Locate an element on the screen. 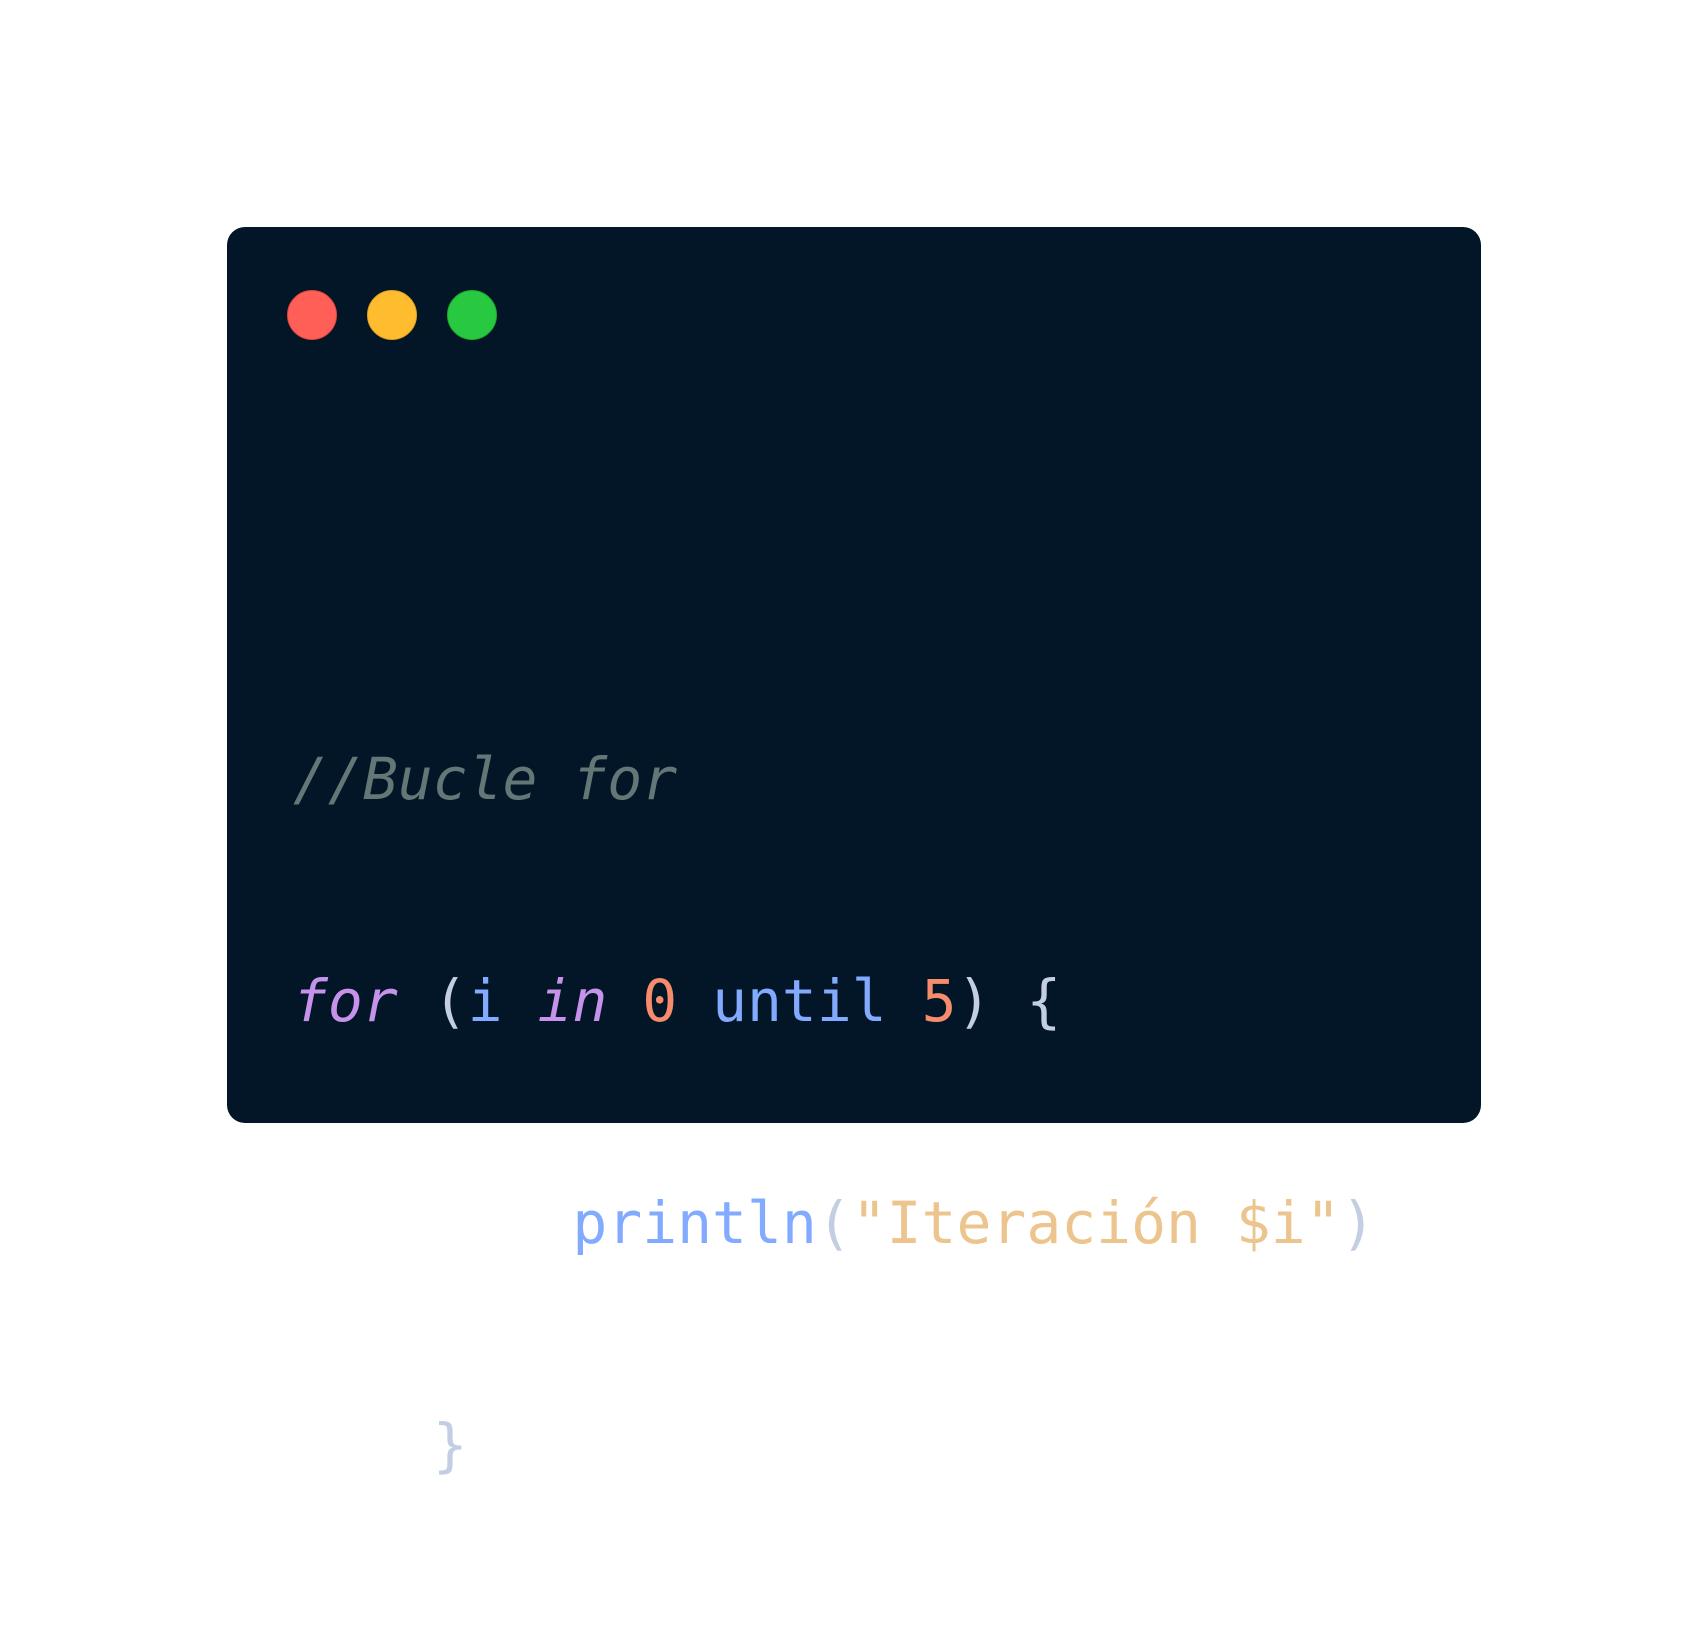 This screenshot has width=1700, height=1630. code-line-2: for (i in 0 until 5) { is located at coordinates (834, 1001).